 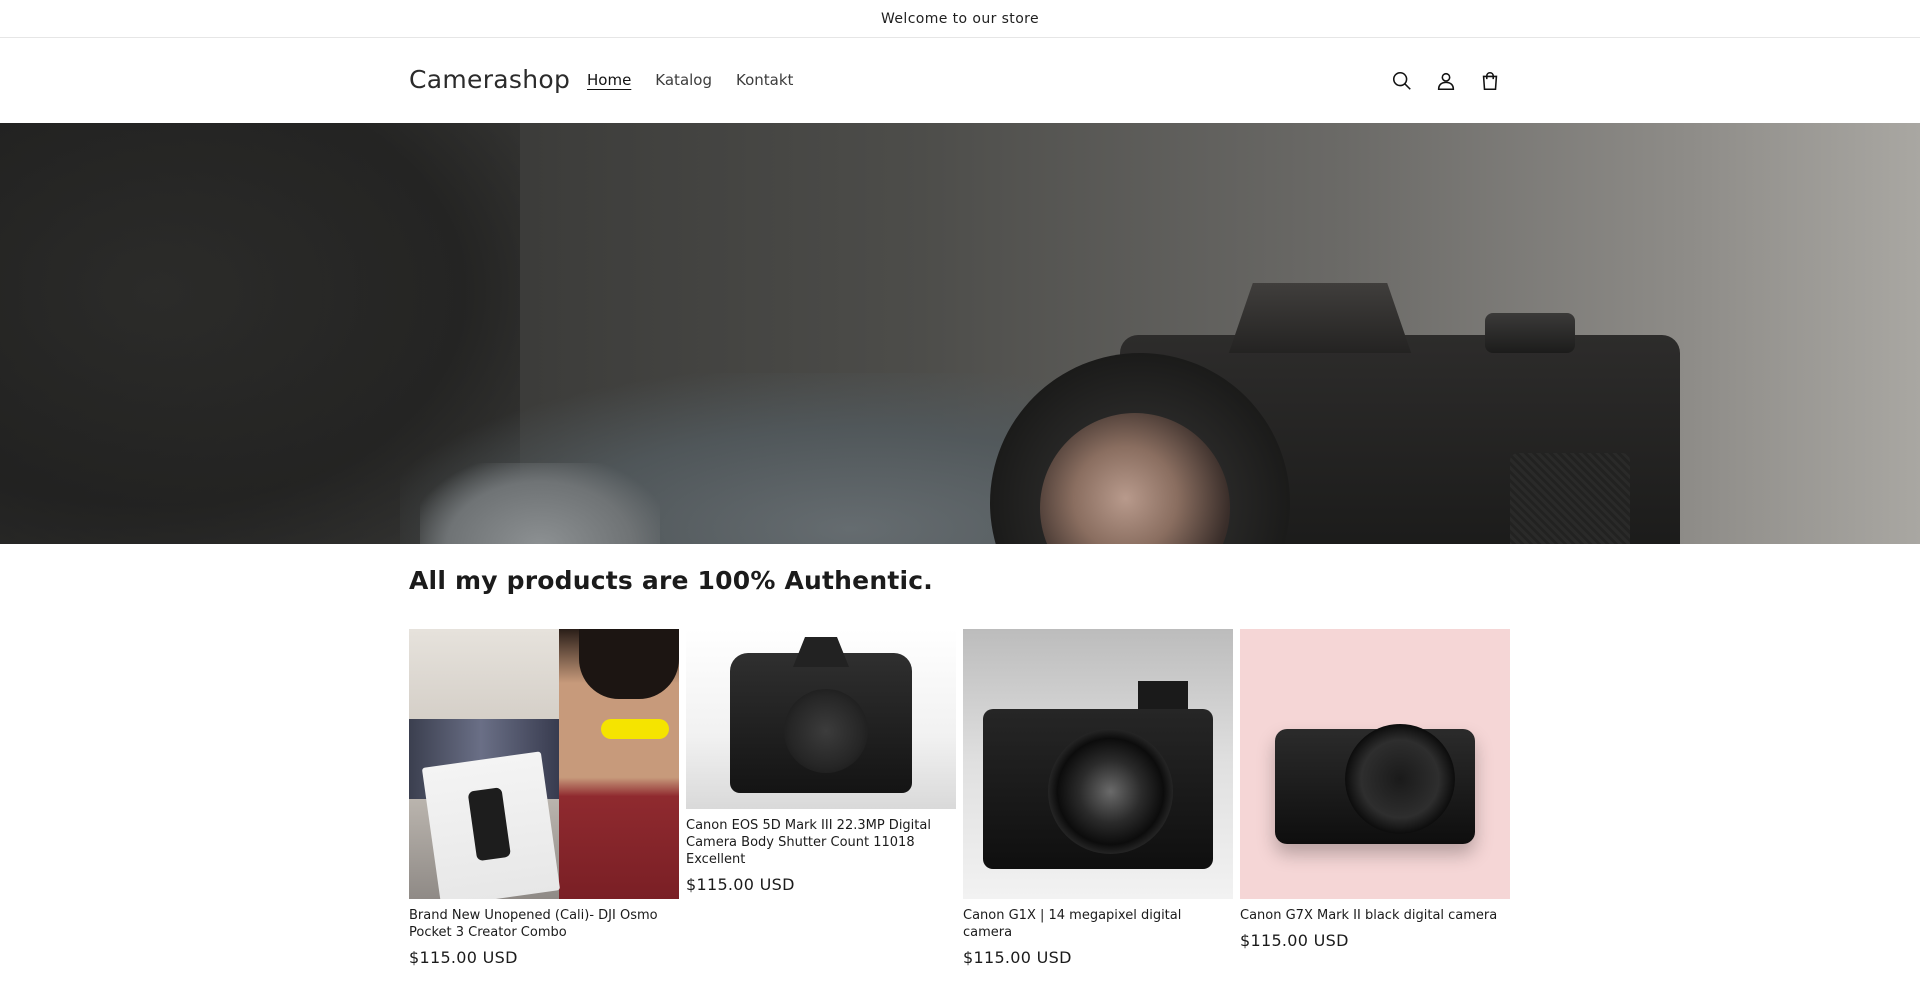 I want to click on site-header: Camerashop Home Katalog Kontakt, so click(x=960, y=81).